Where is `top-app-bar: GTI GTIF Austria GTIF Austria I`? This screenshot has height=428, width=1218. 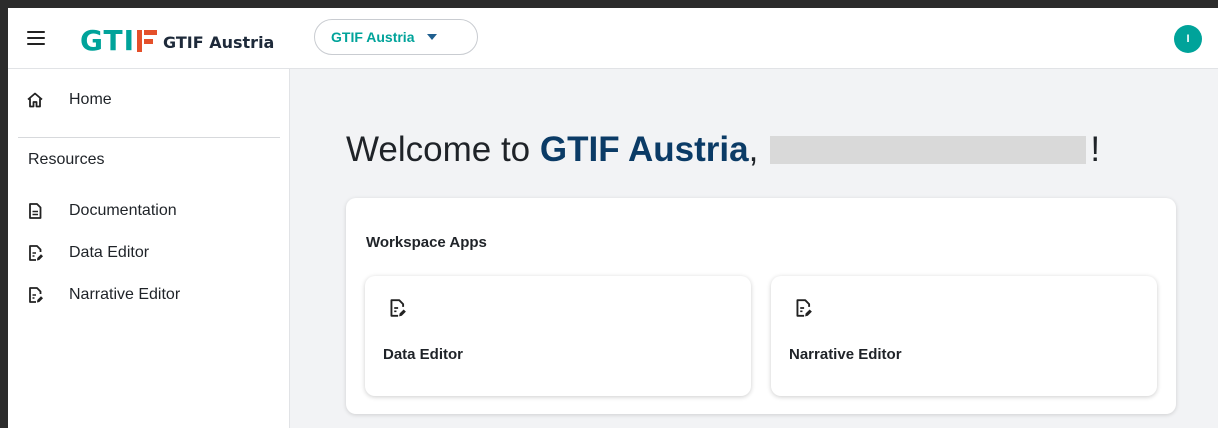 top-app-bar: GTI GTIF Austria GTIF Austria I is located at coordinates (613, 38).